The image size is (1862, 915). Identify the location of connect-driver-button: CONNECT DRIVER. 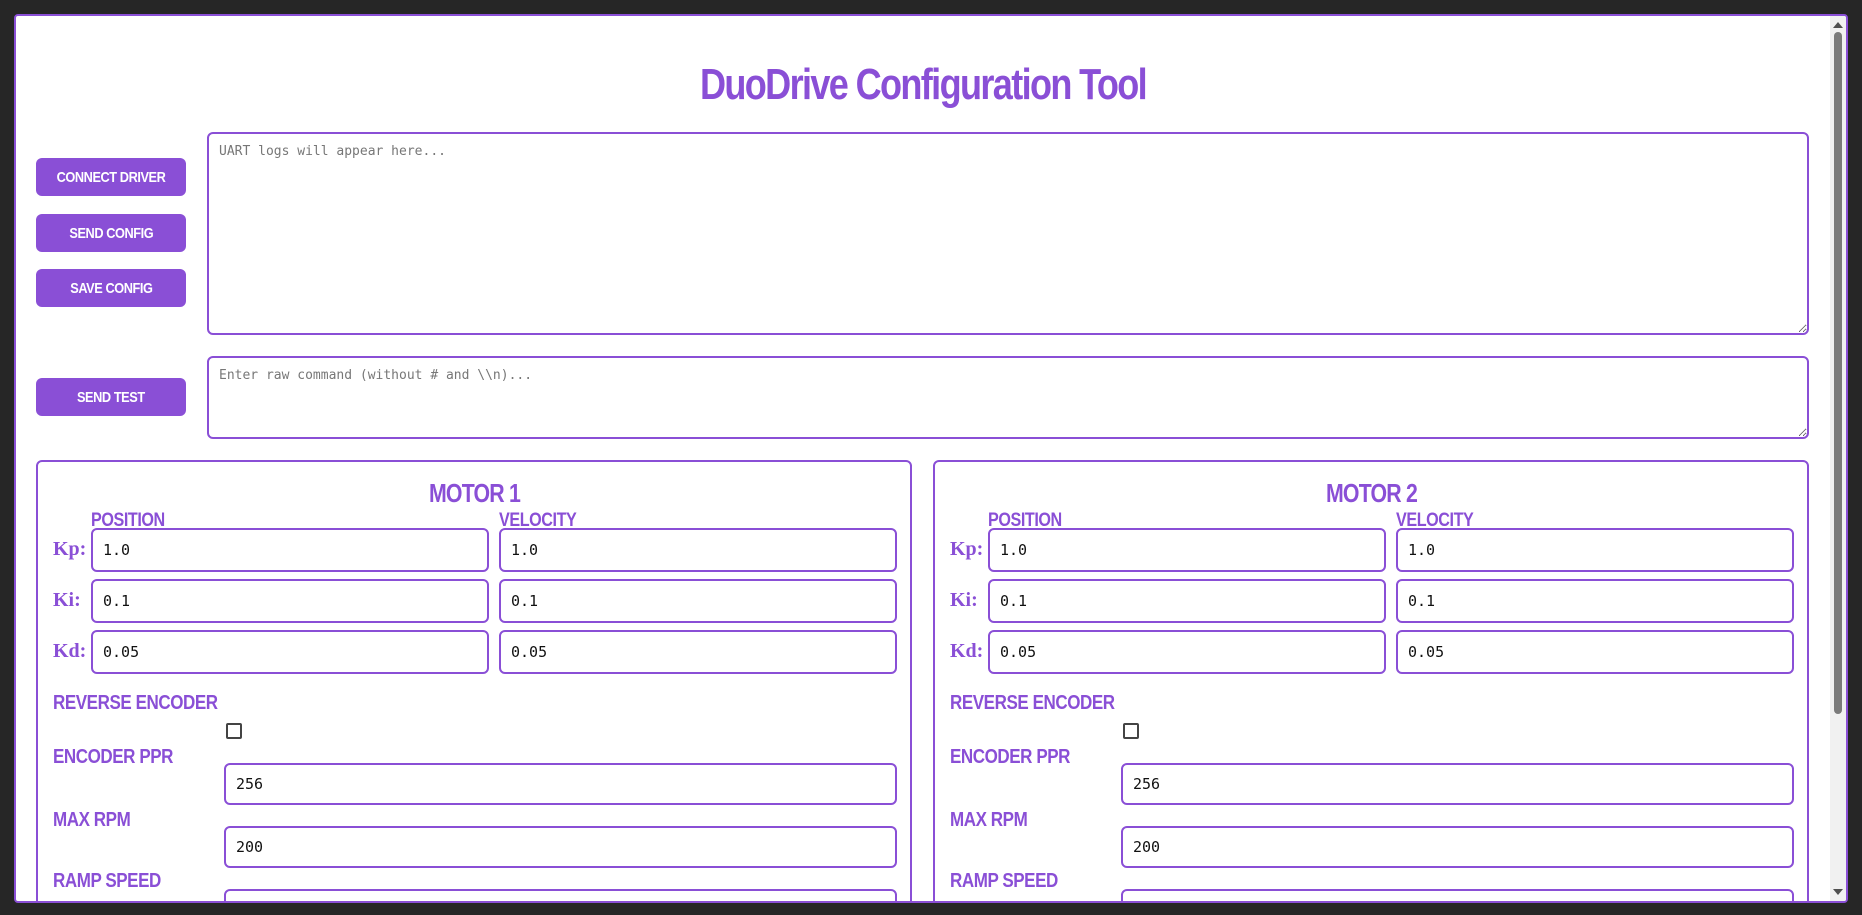
(111, 177).